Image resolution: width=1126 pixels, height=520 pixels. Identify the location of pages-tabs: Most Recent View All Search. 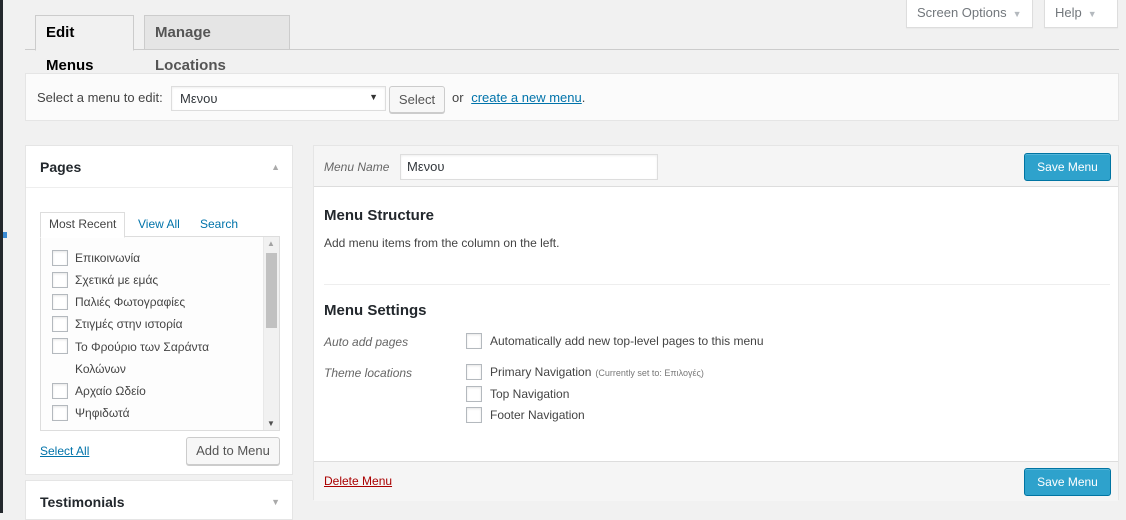
(160, 225).